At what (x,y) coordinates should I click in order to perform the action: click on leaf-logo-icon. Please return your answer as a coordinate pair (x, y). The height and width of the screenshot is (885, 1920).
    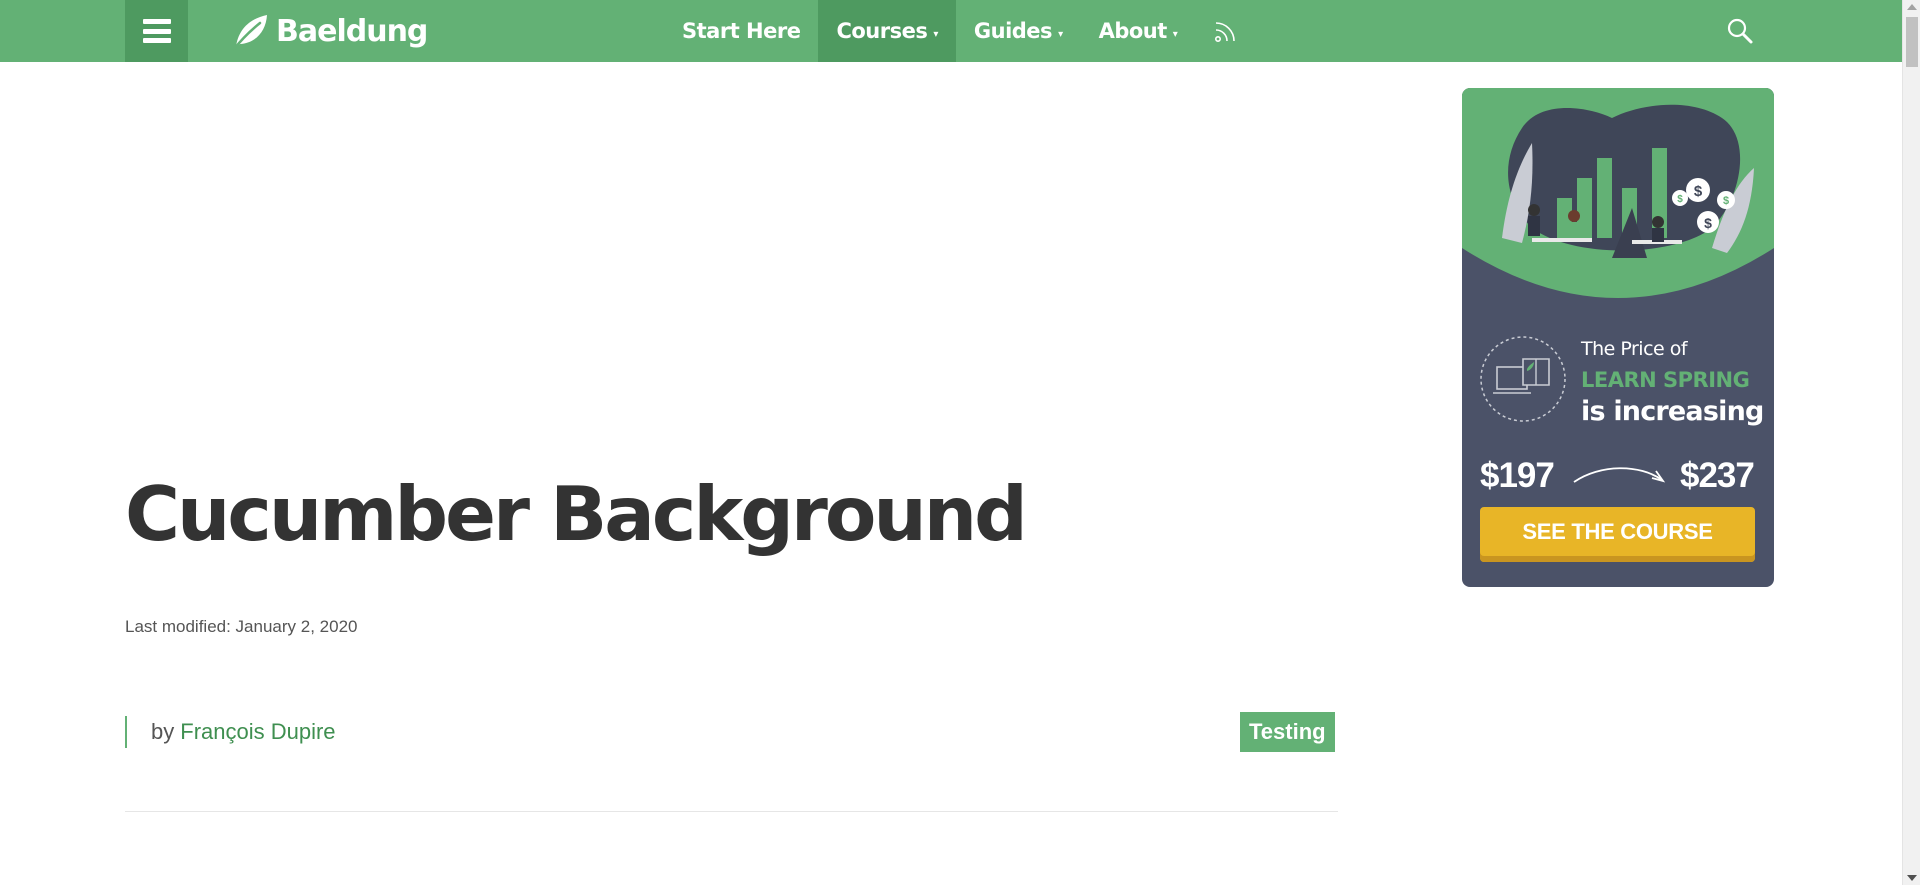
    Looking at the image, I should click on (249, 33).